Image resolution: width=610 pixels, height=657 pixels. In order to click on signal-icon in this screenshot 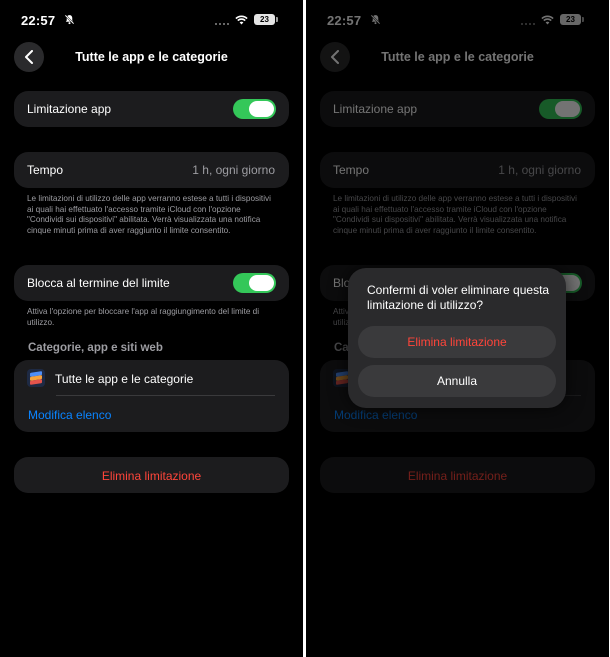, I will do `click(222, 20)`.